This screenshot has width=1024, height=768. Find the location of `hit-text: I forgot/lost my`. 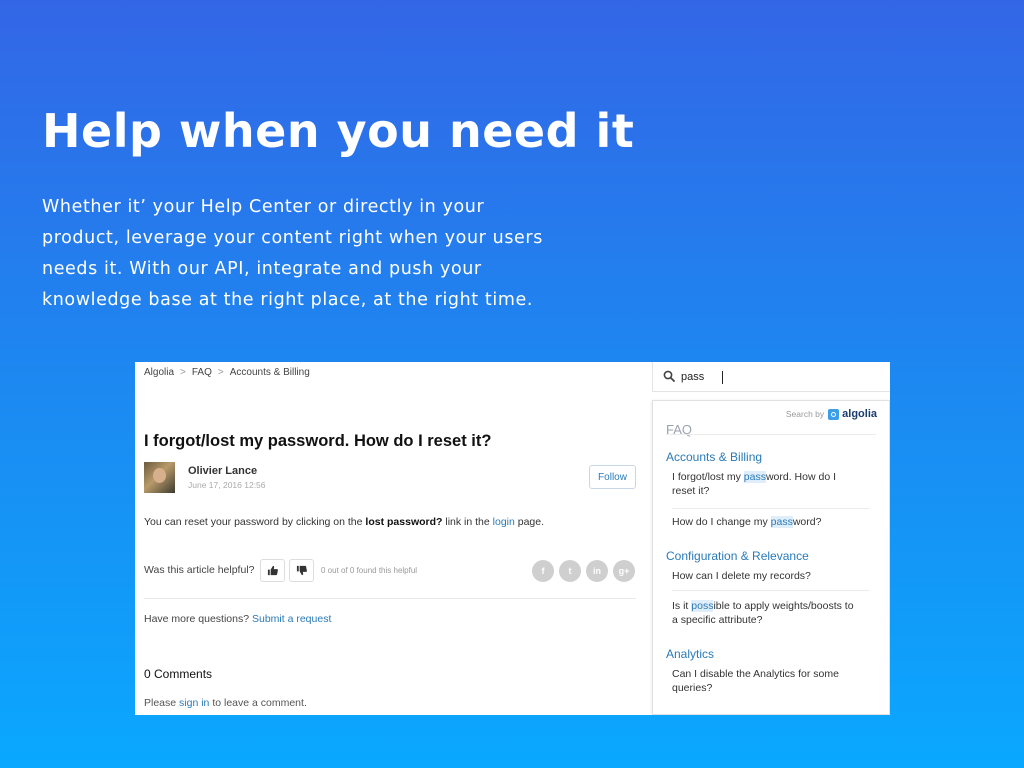

hit-text: I forgot/lost my is located at coordinates (708, 477).